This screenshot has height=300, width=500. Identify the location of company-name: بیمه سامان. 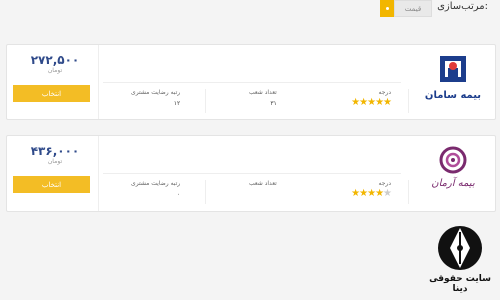
(453, 95).